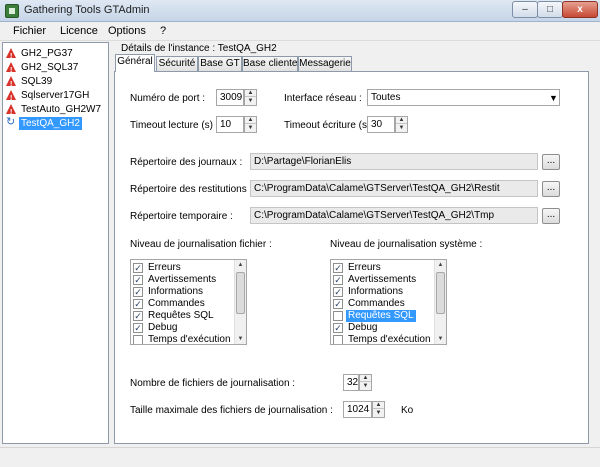 The height and width of the screenshot is (467, 600). What do you see at coordinates (250, 124) in the screenshot?
I see `read-timeout-stepper: ▲ ▼` at bounding box center [250, 124].